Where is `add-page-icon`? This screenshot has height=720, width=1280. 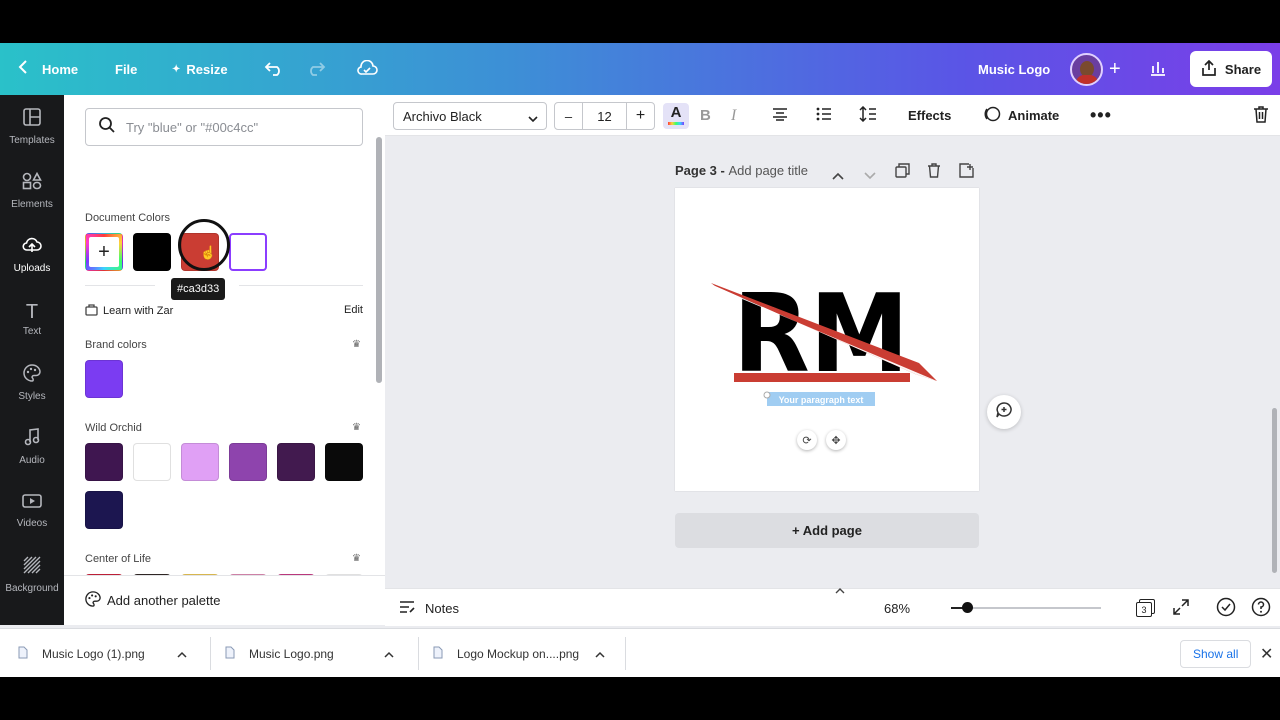
add-page-icon is located at coordinates (966, 173).